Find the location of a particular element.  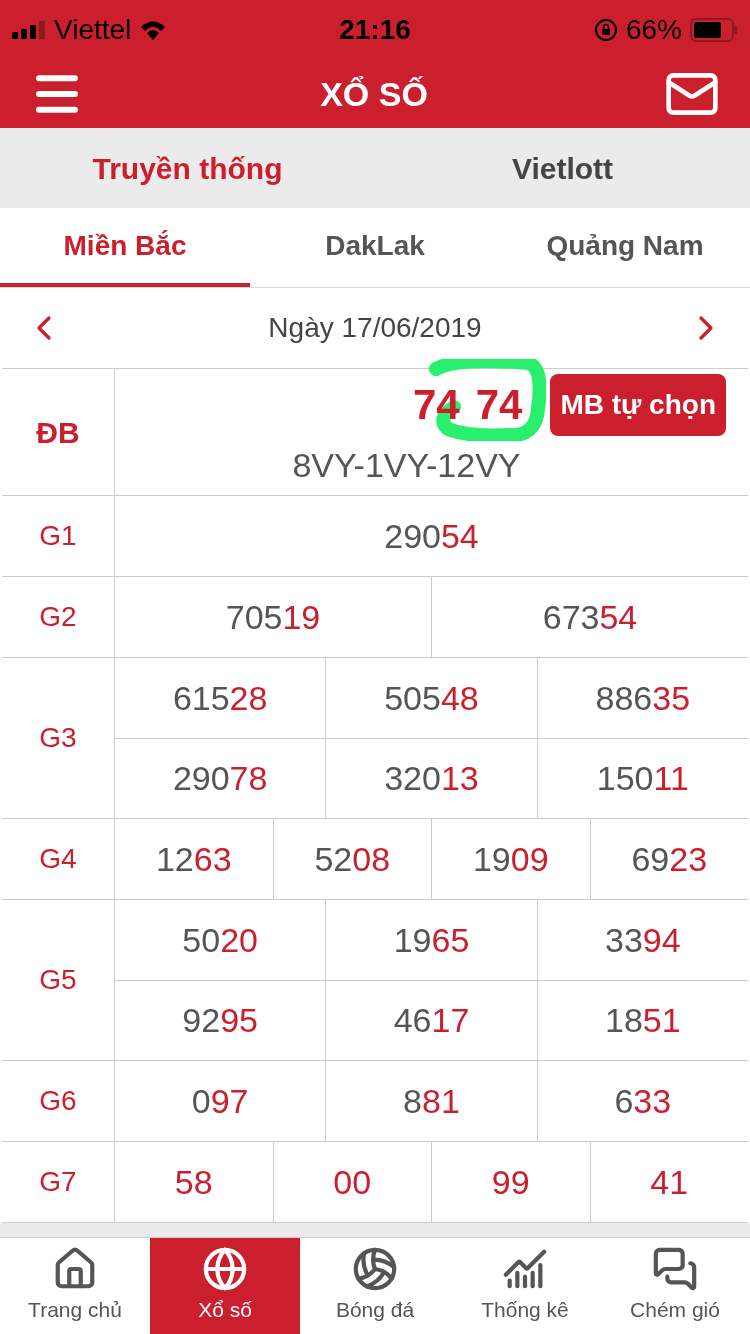

battery-percent: 66% is located at coordinates (653, 30).